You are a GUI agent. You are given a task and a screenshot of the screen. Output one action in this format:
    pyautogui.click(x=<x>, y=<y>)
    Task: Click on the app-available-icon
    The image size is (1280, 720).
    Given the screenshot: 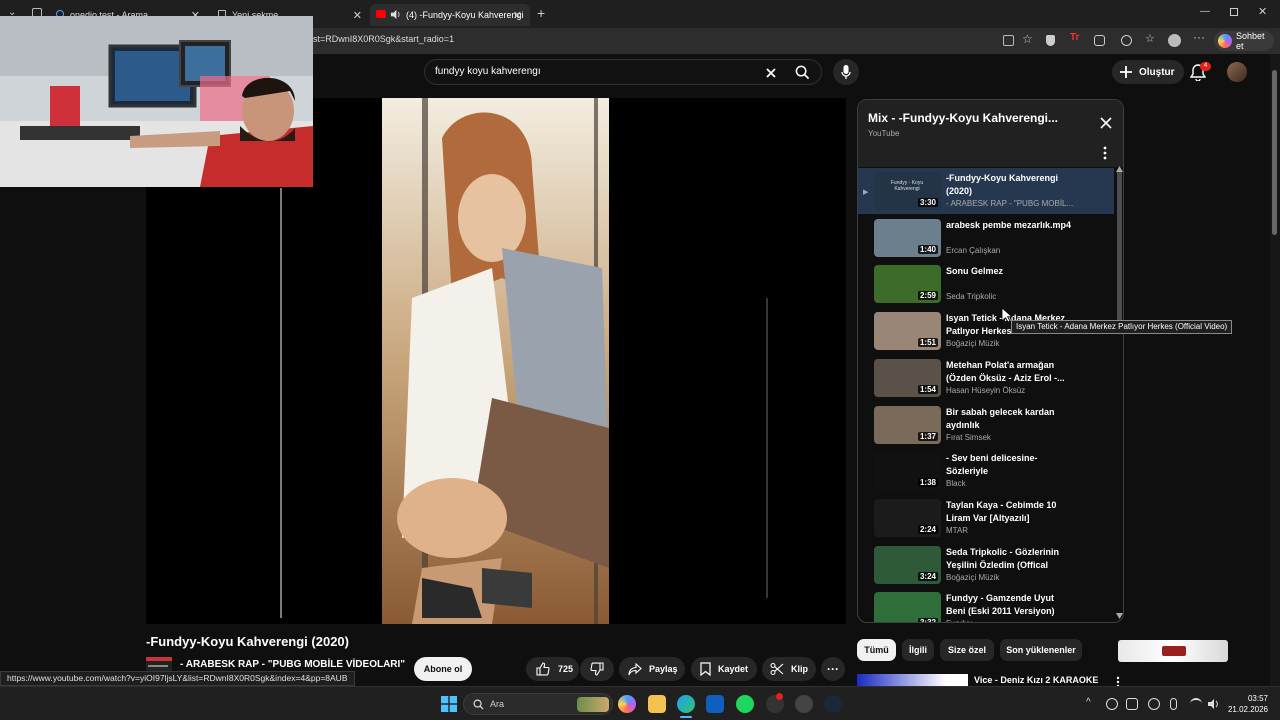 What is the action you would take?
    pyautogui.click(x=1008, y=40)
    